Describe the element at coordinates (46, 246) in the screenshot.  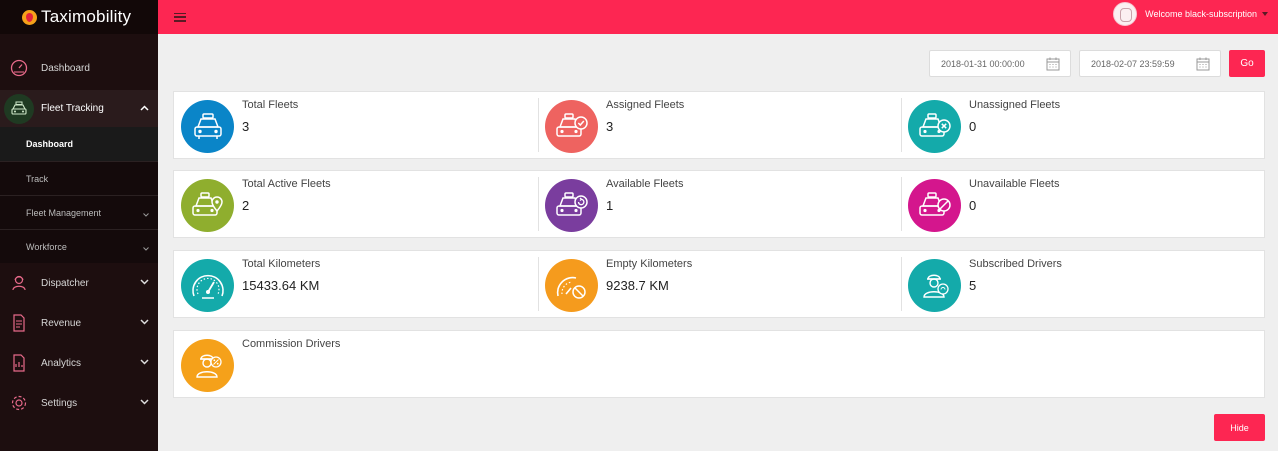
I see `submenu-item-label: Workforce` at that location.